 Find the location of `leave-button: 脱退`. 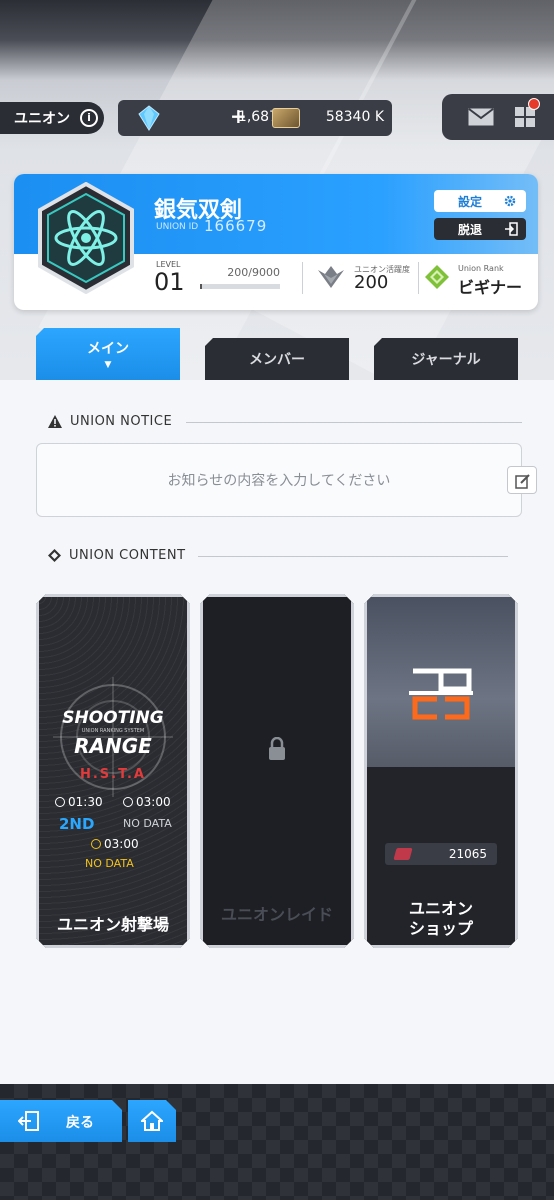

leave-button: 脱退 is located at coordinates (480, 229).